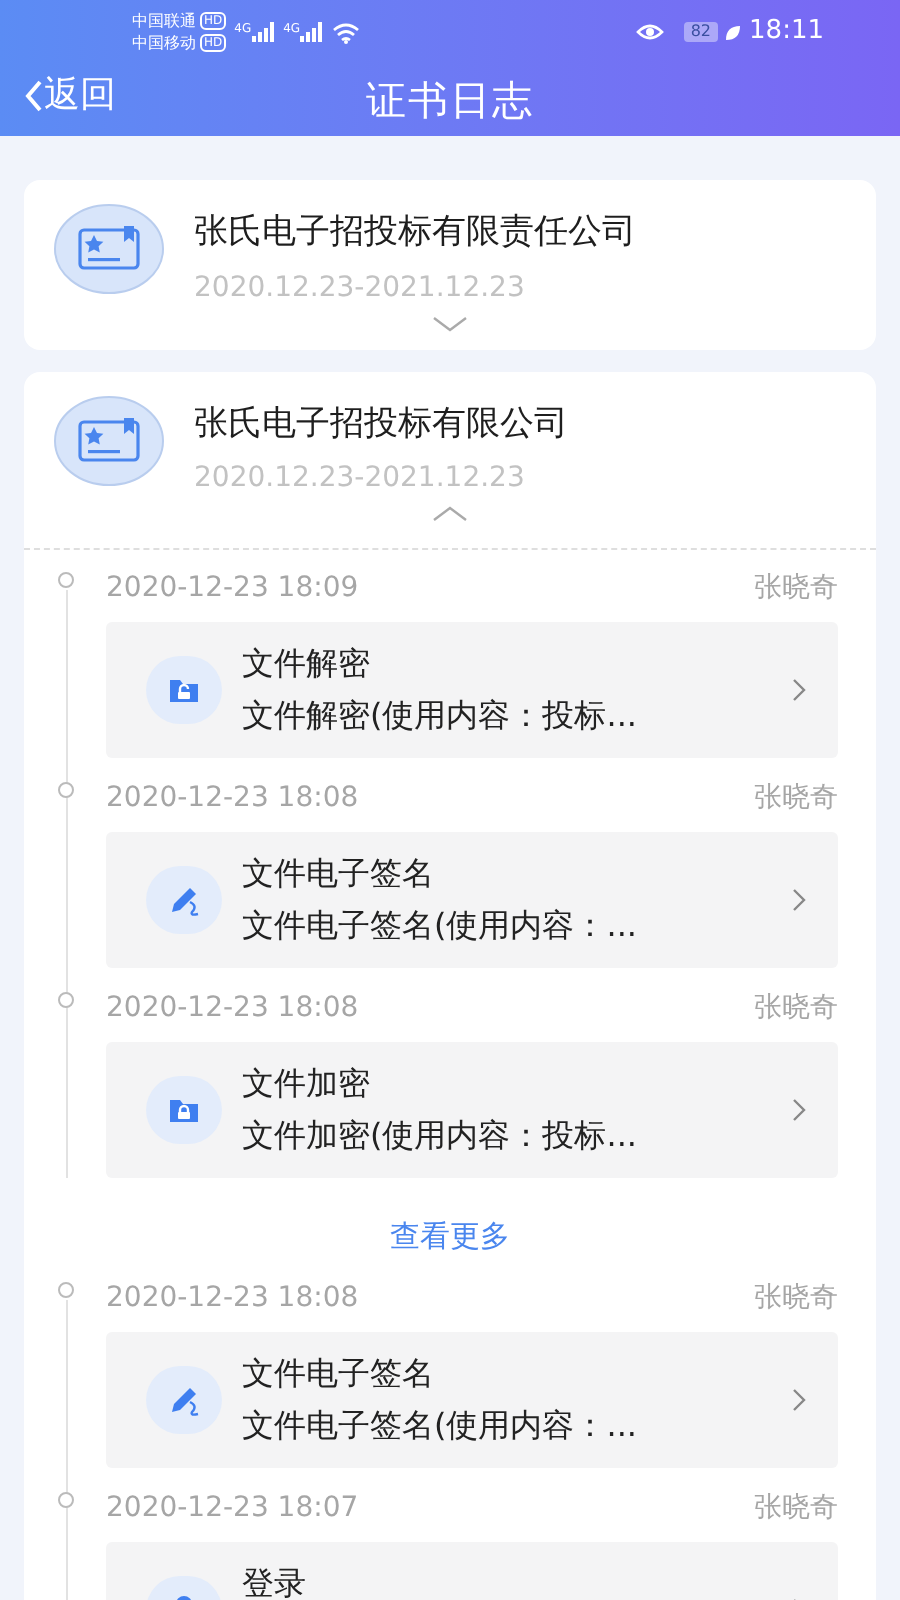 The image size is (900, 1600). Describe the element at coordinates (450, 1236) in the screenshot. I see `view-more-link: 查看更多` at that location.